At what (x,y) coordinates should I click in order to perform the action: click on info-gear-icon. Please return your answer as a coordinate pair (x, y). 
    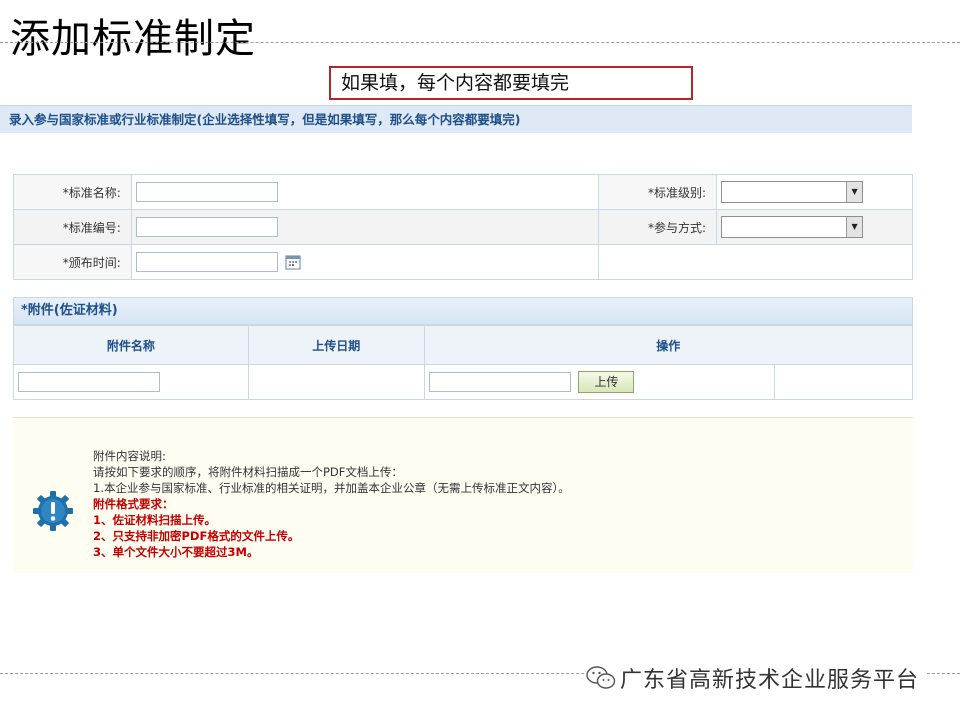
    Looking at the image, I should click on (53, 511).